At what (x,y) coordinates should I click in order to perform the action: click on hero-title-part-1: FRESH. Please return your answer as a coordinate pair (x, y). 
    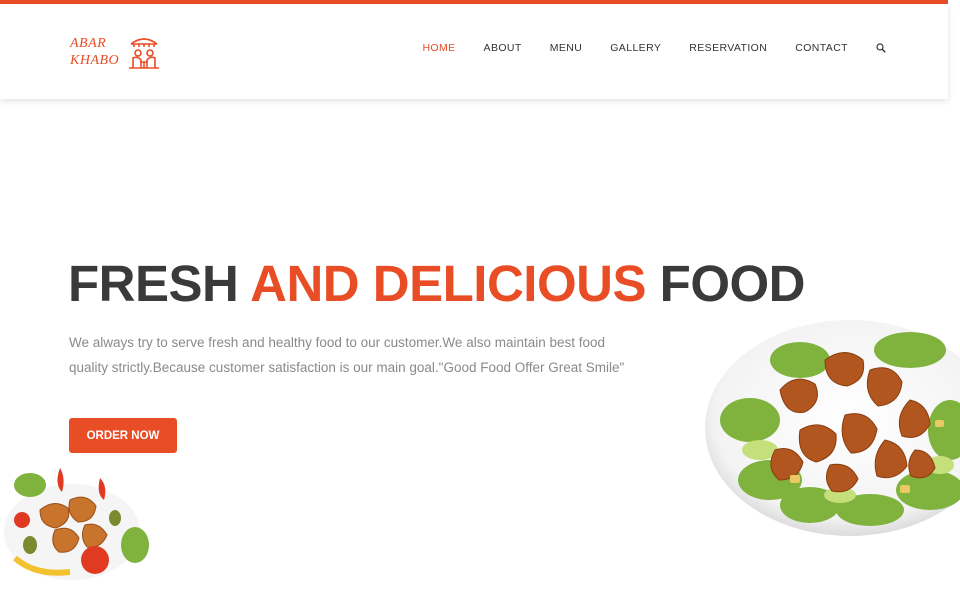
    Looking at the image, I should click on (153, 283).